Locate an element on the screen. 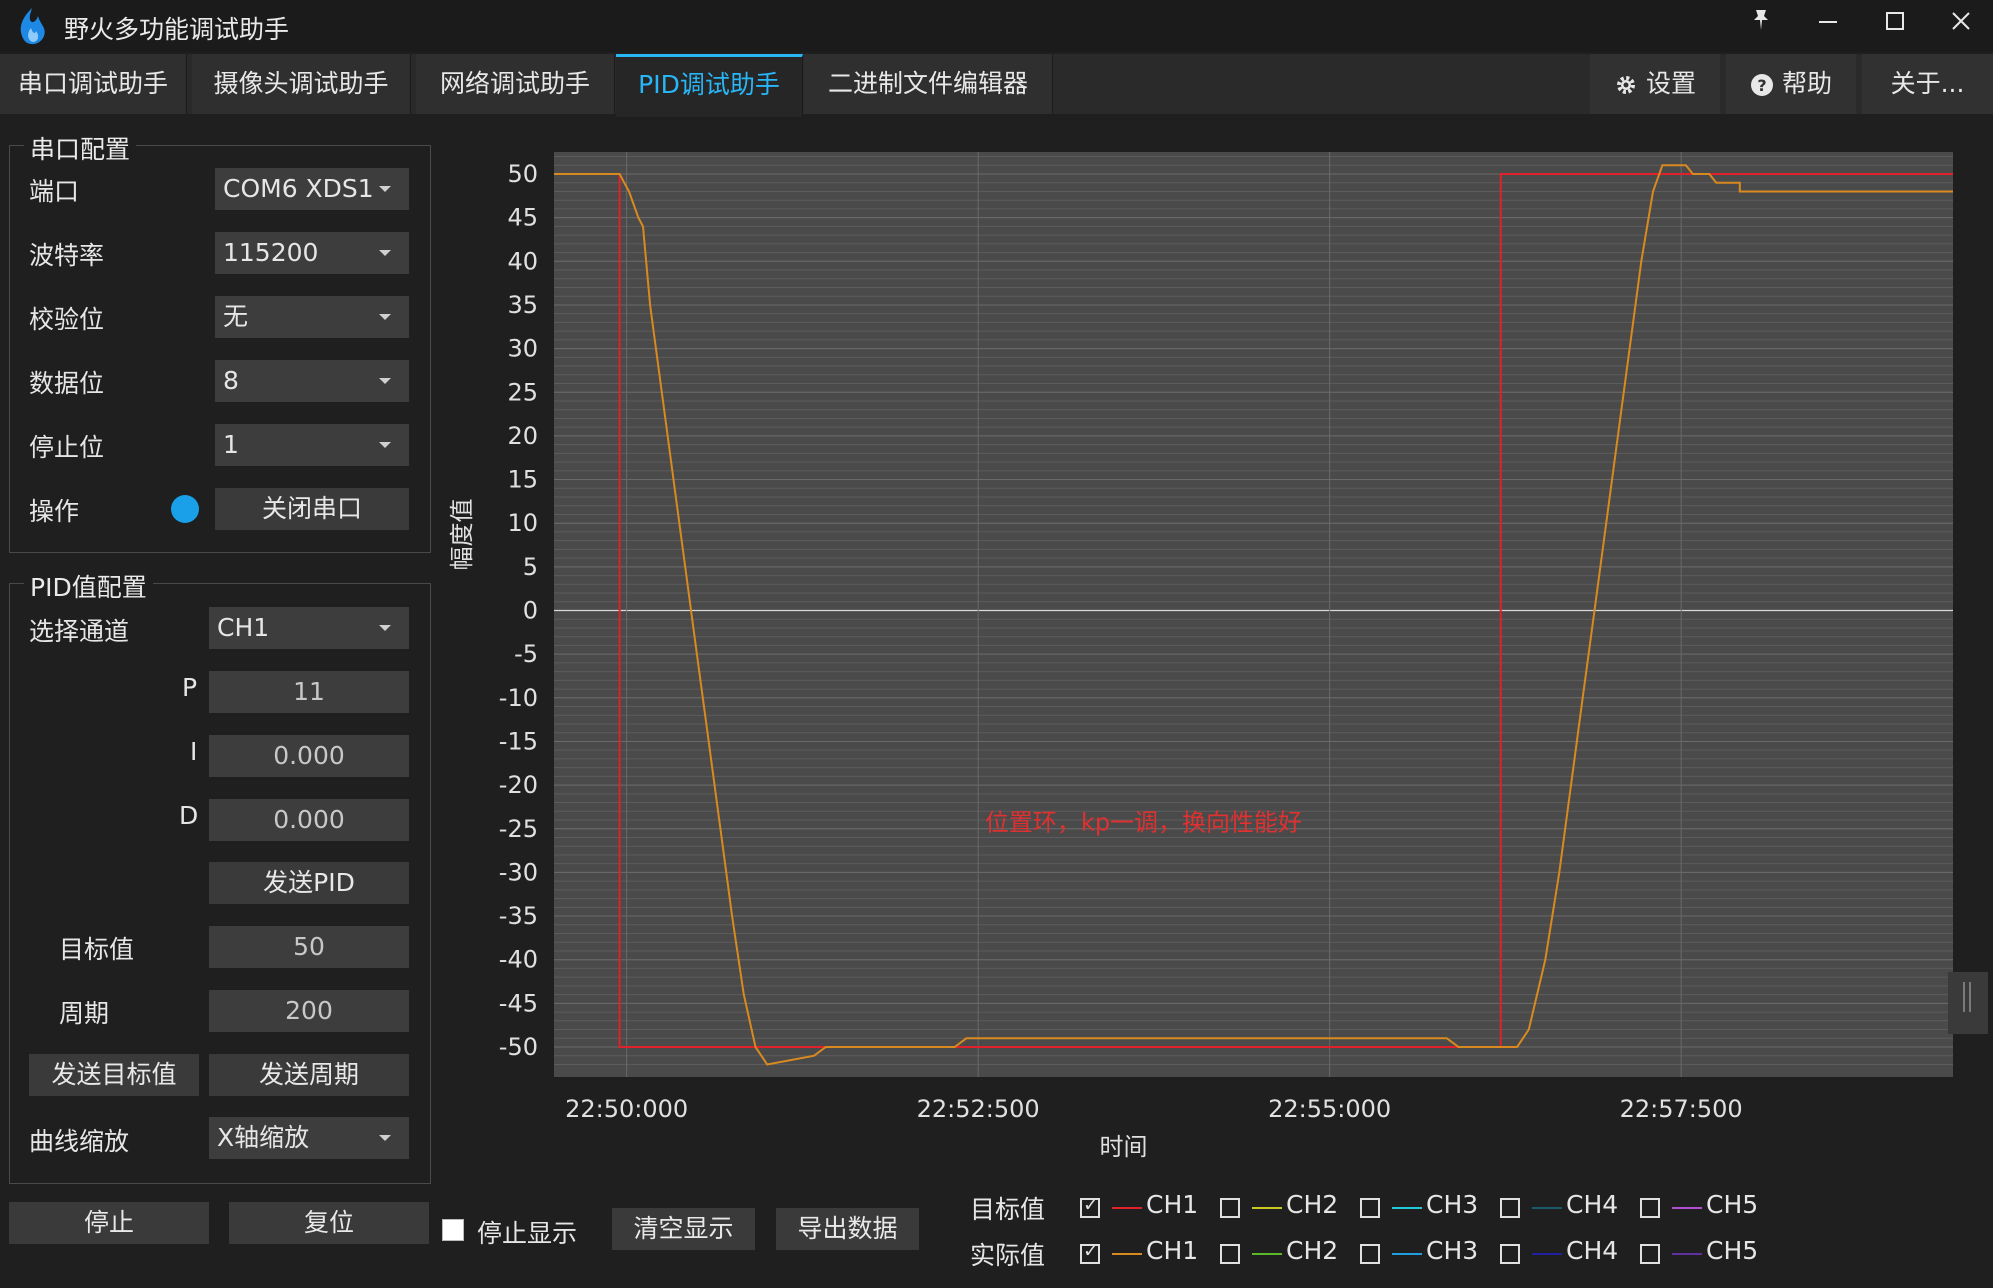 The height and width of the screenshot is (1288, 1993). pid-config-title: PID值配置 is located at coordinates (88, 586).